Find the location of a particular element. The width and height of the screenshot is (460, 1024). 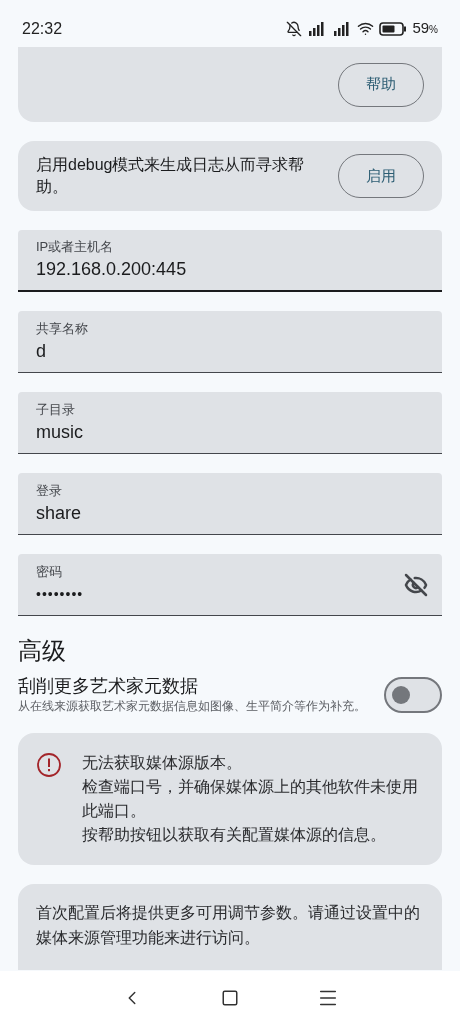

text-field: 子目录 music is located at coordinates (230, 423).